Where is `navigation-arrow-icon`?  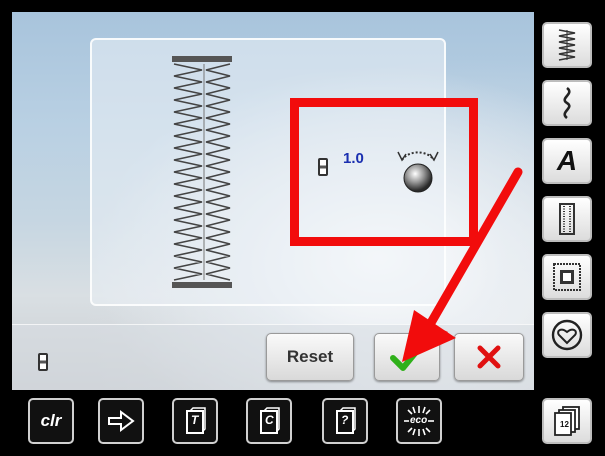 navigation-arrow-icon is located at coordinates (121, 421).